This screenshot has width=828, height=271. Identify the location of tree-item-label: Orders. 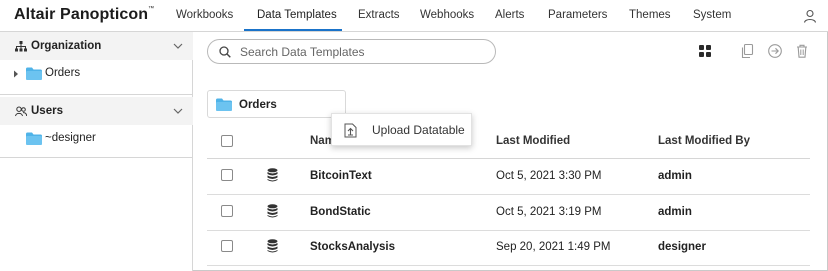
(63, 73).